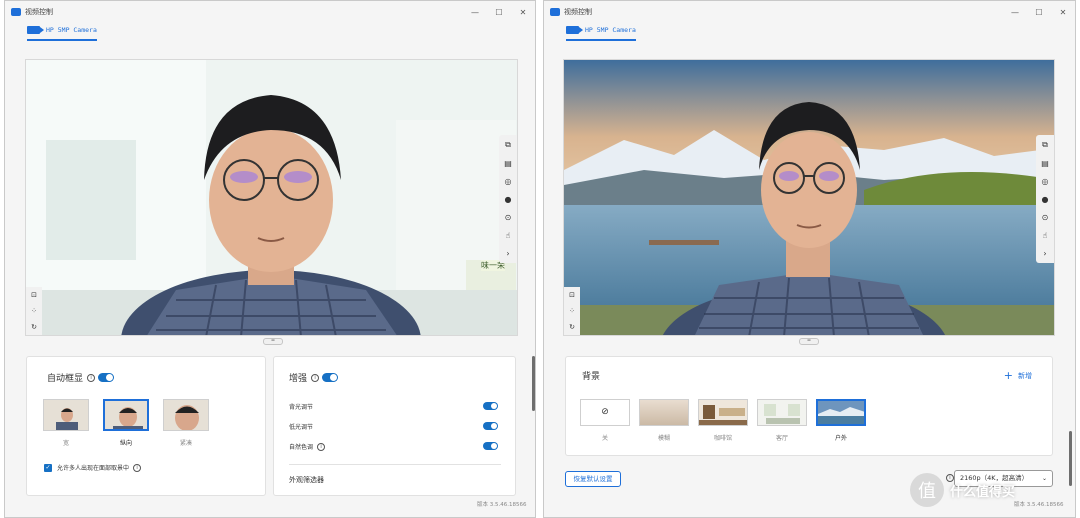 The width and height of the screenshot is (1080, 518). I want to click on framing-option-compact, so click(186, 415).